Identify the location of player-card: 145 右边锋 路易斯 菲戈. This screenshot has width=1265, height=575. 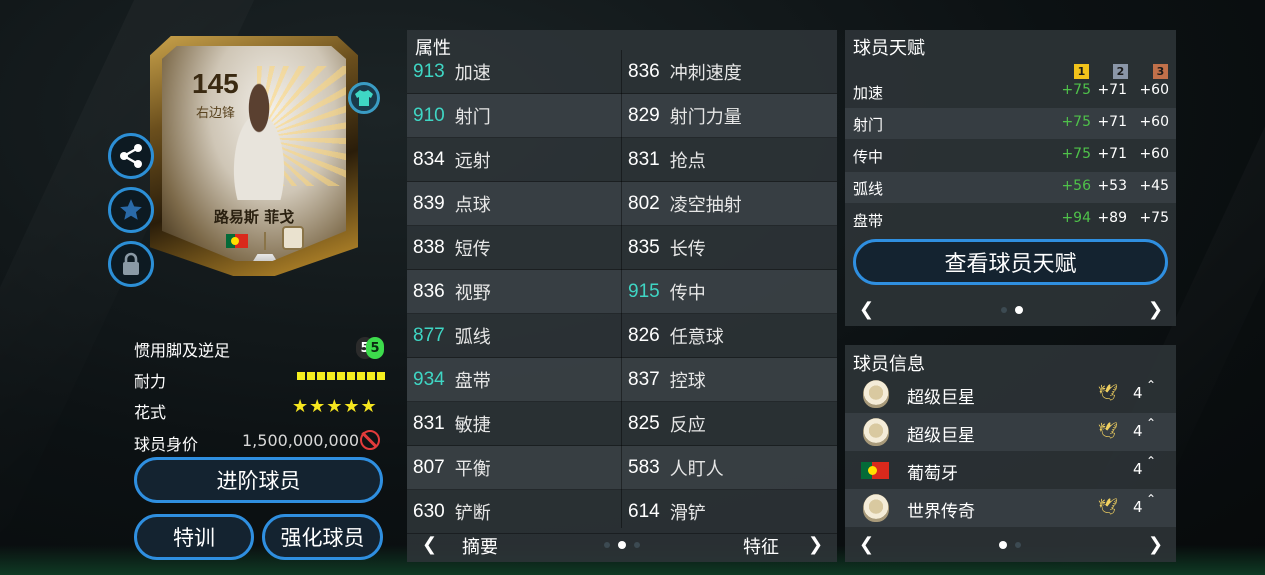
(254, 156).